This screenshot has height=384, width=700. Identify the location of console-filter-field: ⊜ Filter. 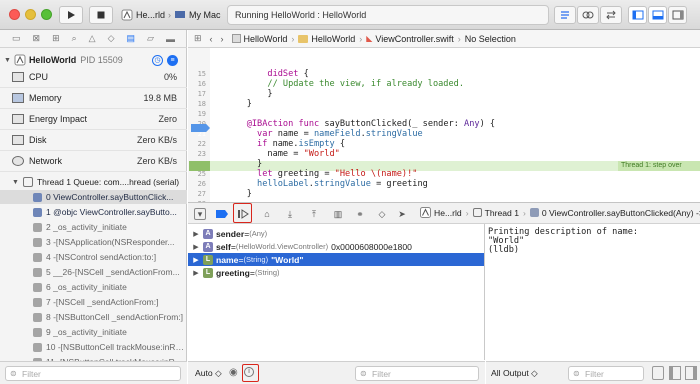
(606, 373).